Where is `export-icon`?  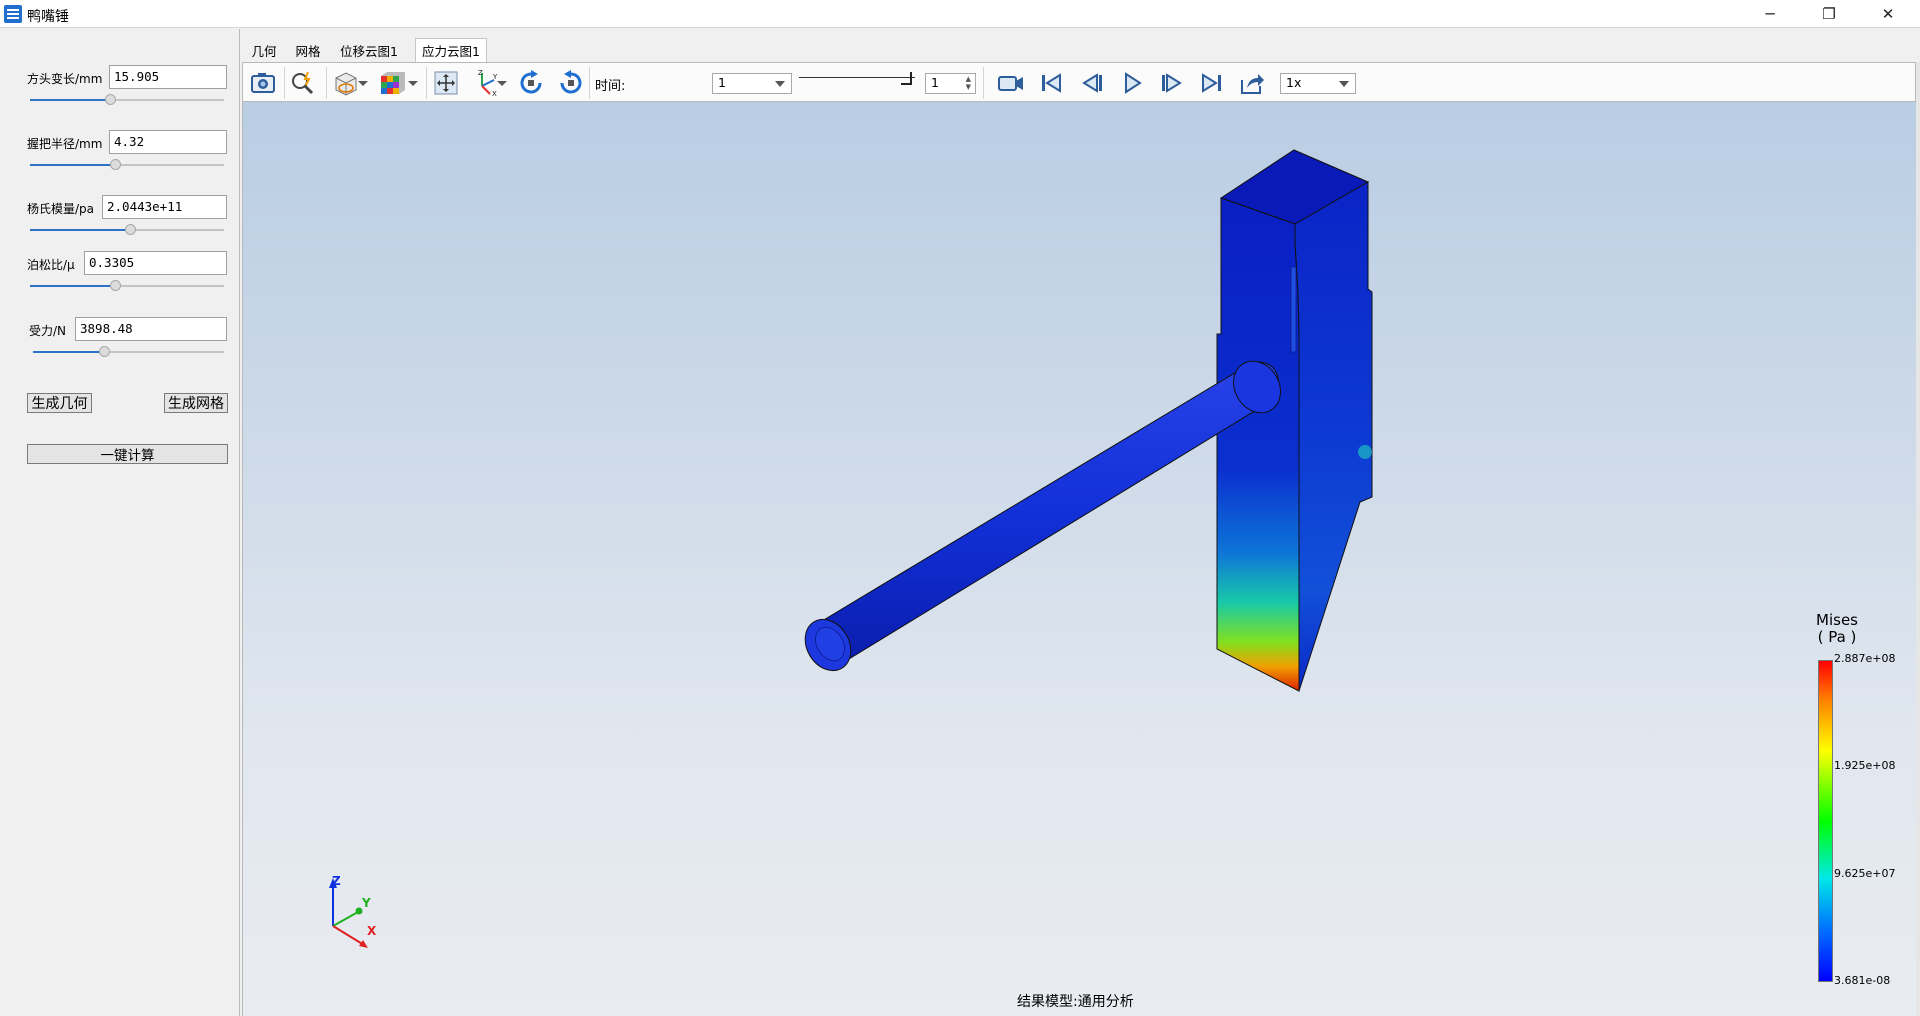 export-icon is located at coordinates (1252, 83).